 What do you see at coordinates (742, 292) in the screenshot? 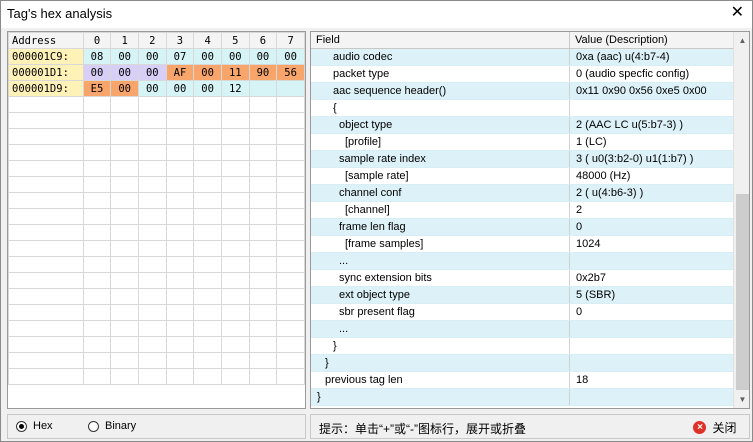
I see `scroll-thumb` at bounding box center [742, 292].